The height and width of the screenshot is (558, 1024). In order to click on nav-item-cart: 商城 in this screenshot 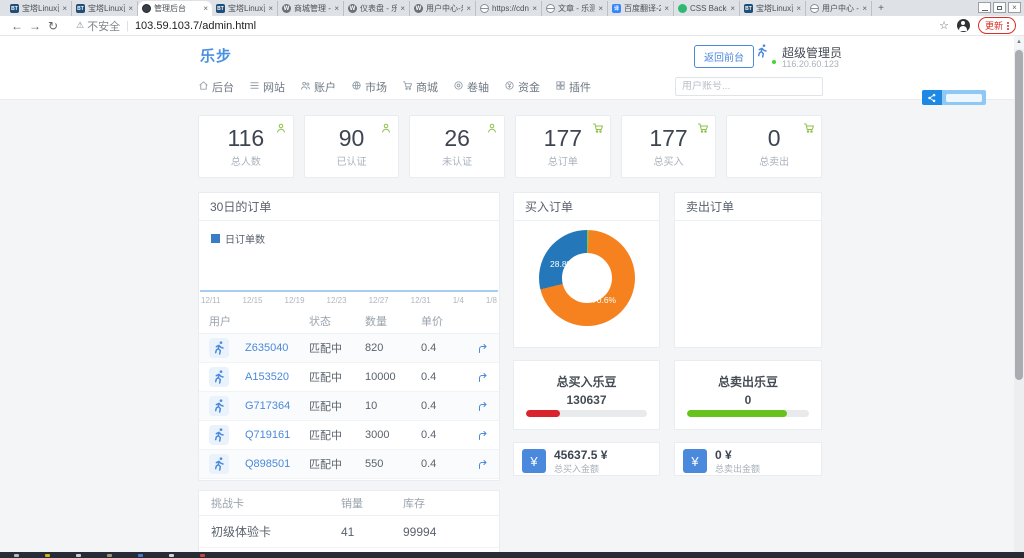, I will do `click(420, 87)`.